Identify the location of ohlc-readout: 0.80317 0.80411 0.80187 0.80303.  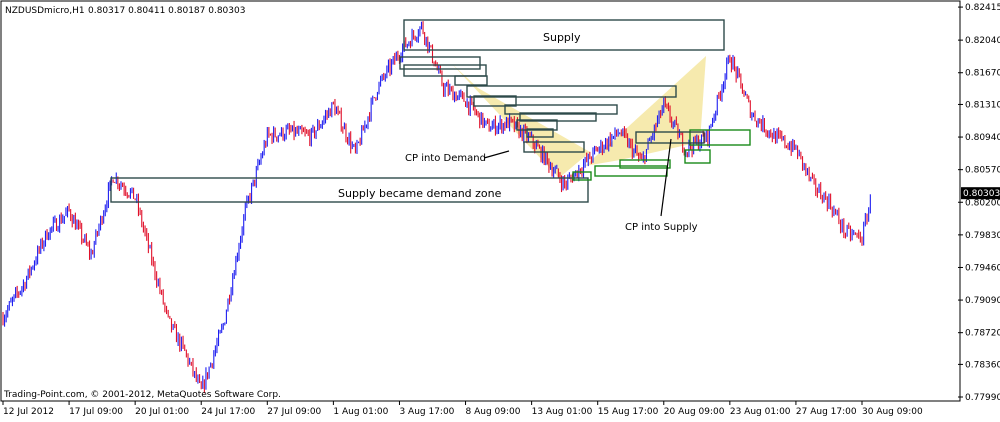
(166, 11).